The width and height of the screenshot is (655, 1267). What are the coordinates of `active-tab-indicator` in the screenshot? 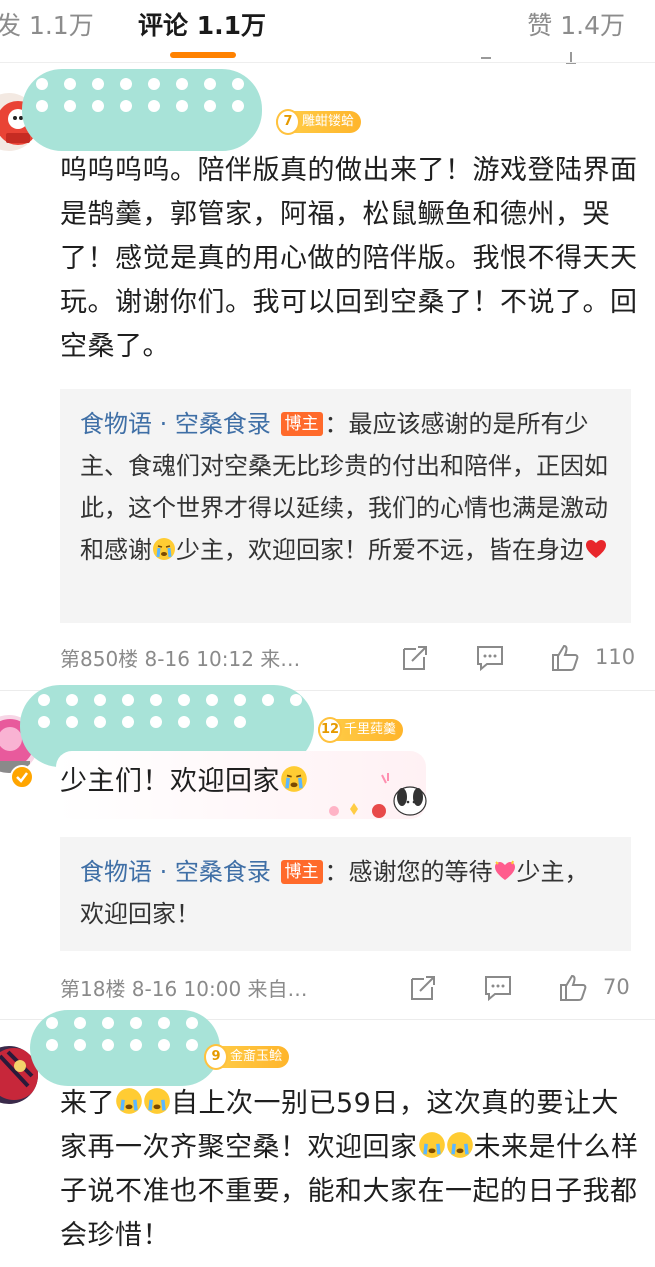 It's located at (203, 55).